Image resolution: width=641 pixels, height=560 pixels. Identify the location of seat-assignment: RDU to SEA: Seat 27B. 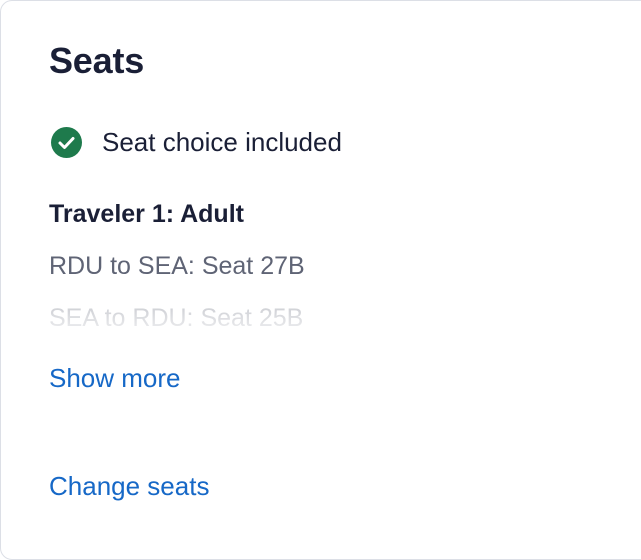
(177, 266).